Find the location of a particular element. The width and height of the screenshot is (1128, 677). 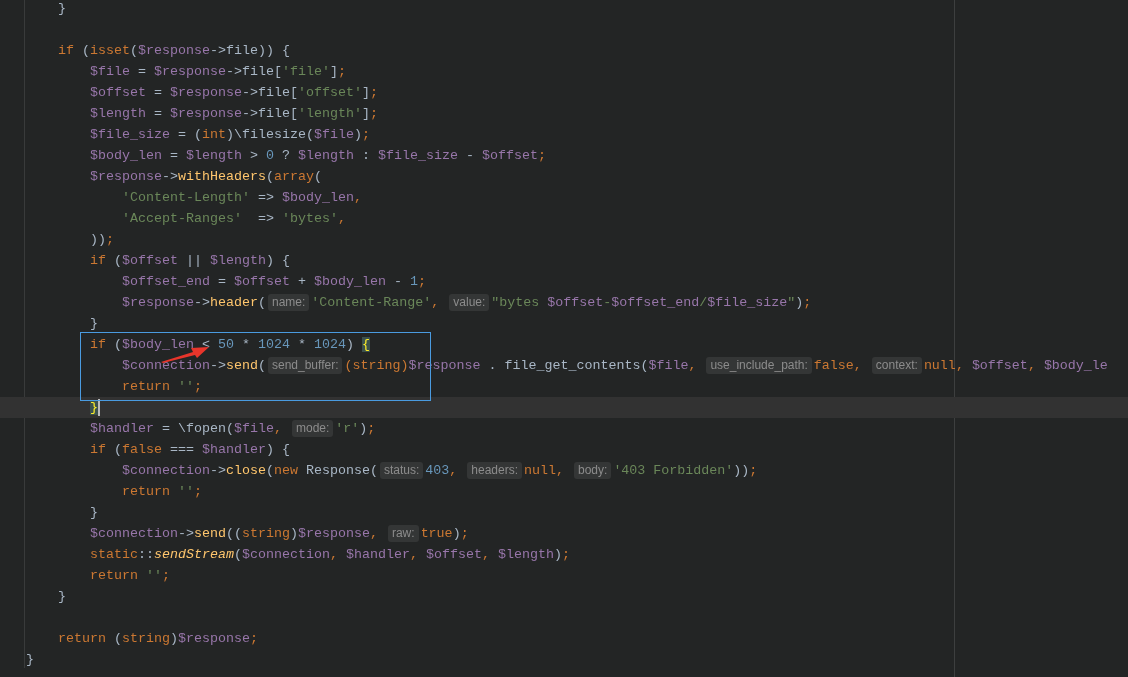

code-text: "bytes $offset-$offset_end/$file_size"); is located at coordinates (651, 302).